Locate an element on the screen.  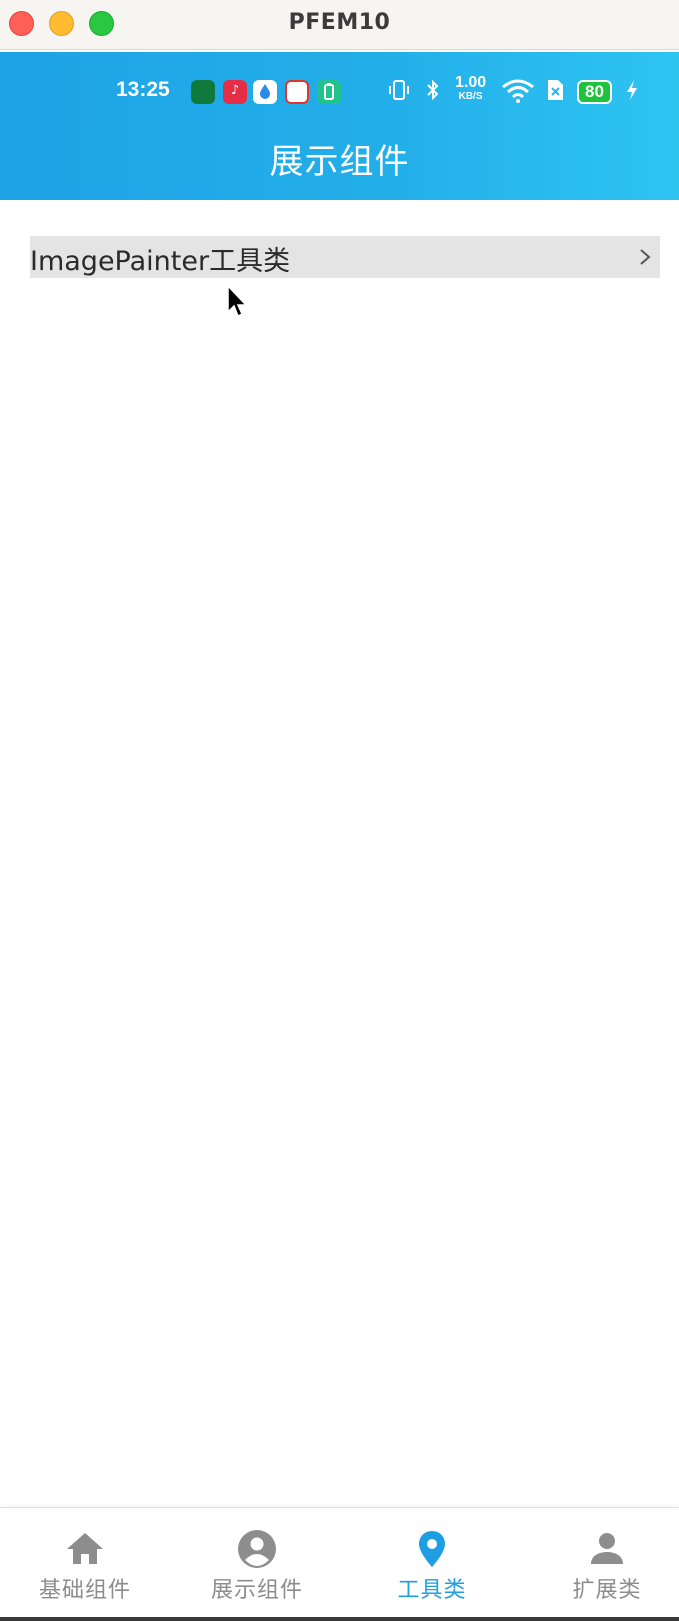
tab-label: 展示组件 is located at coordinates (256, 1590).